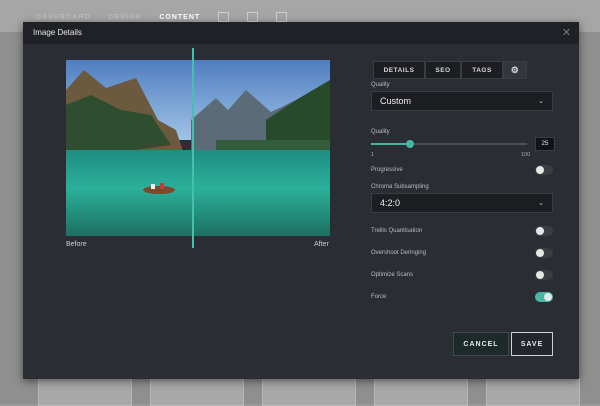  I want to click on before-after-divider-handle, so click(193, 148).